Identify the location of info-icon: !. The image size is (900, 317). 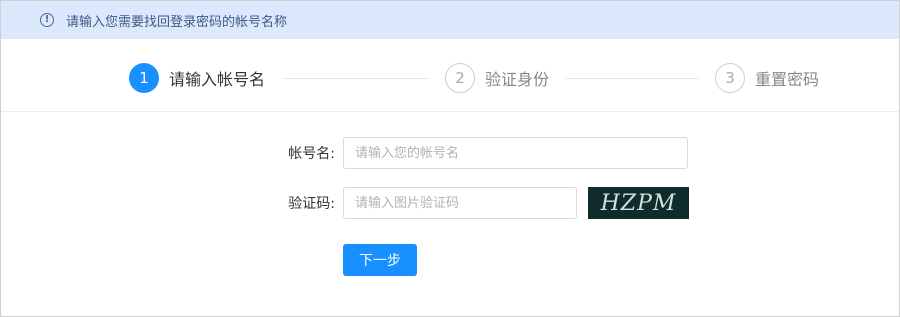
(47, 20).